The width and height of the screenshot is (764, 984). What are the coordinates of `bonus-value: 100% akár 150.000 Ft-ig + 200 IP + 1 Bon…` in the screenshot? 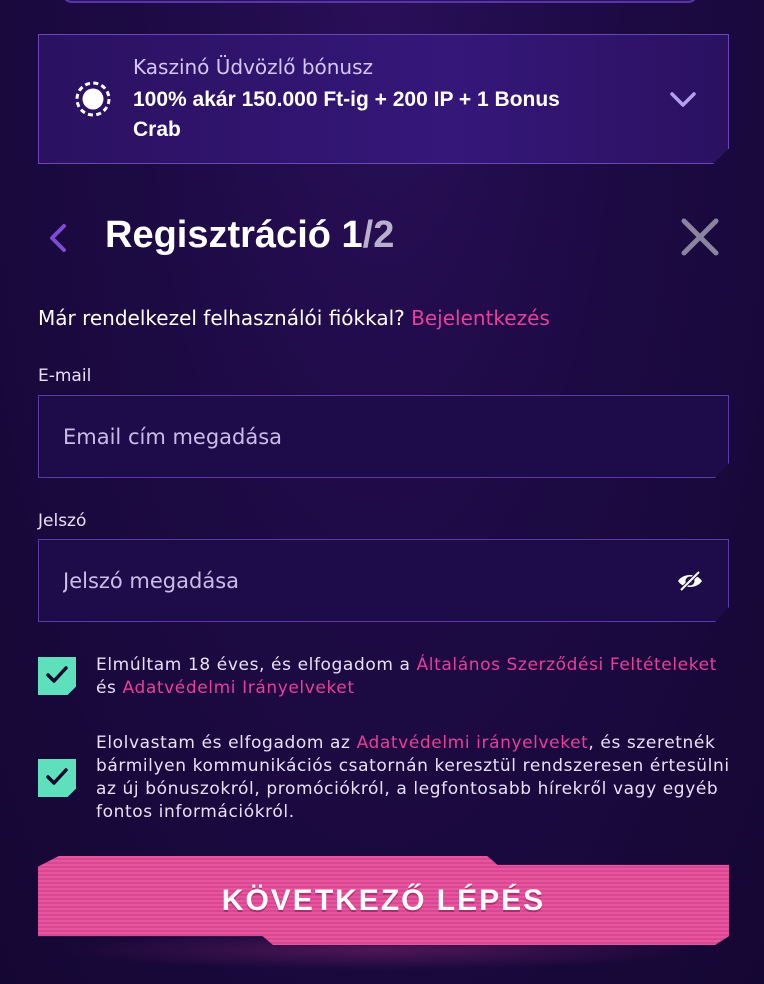 It's located at (346, 114).